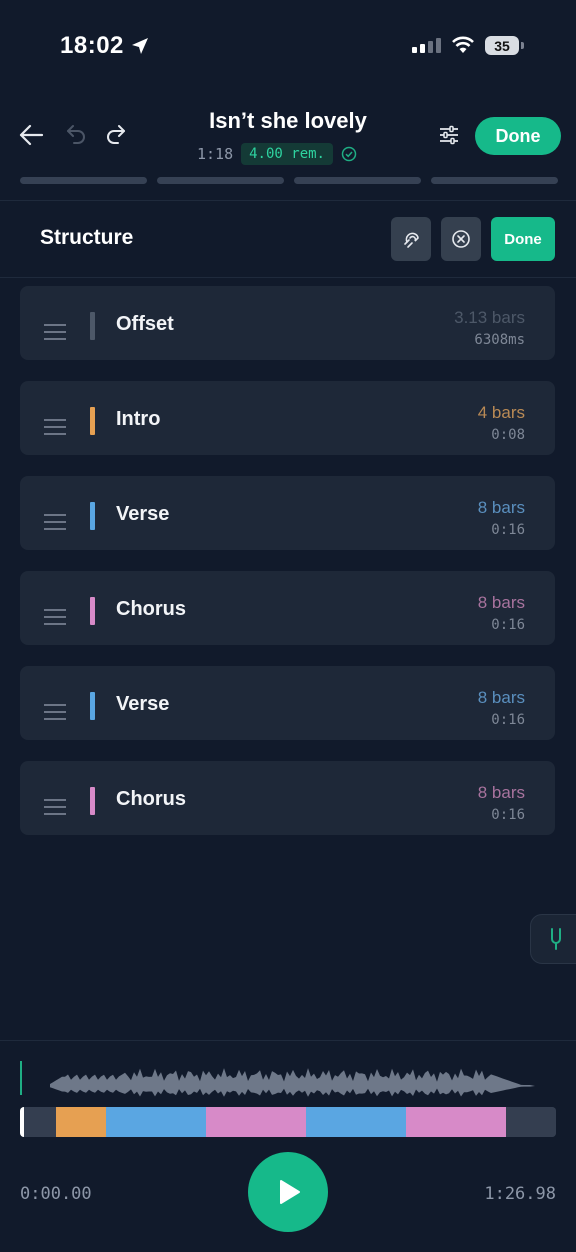 The width and height of the screenshot is (576, 1252). Describe the element at coordinates (508, 435) in the screenshot. I see `section-duration: 0:08` at that location.